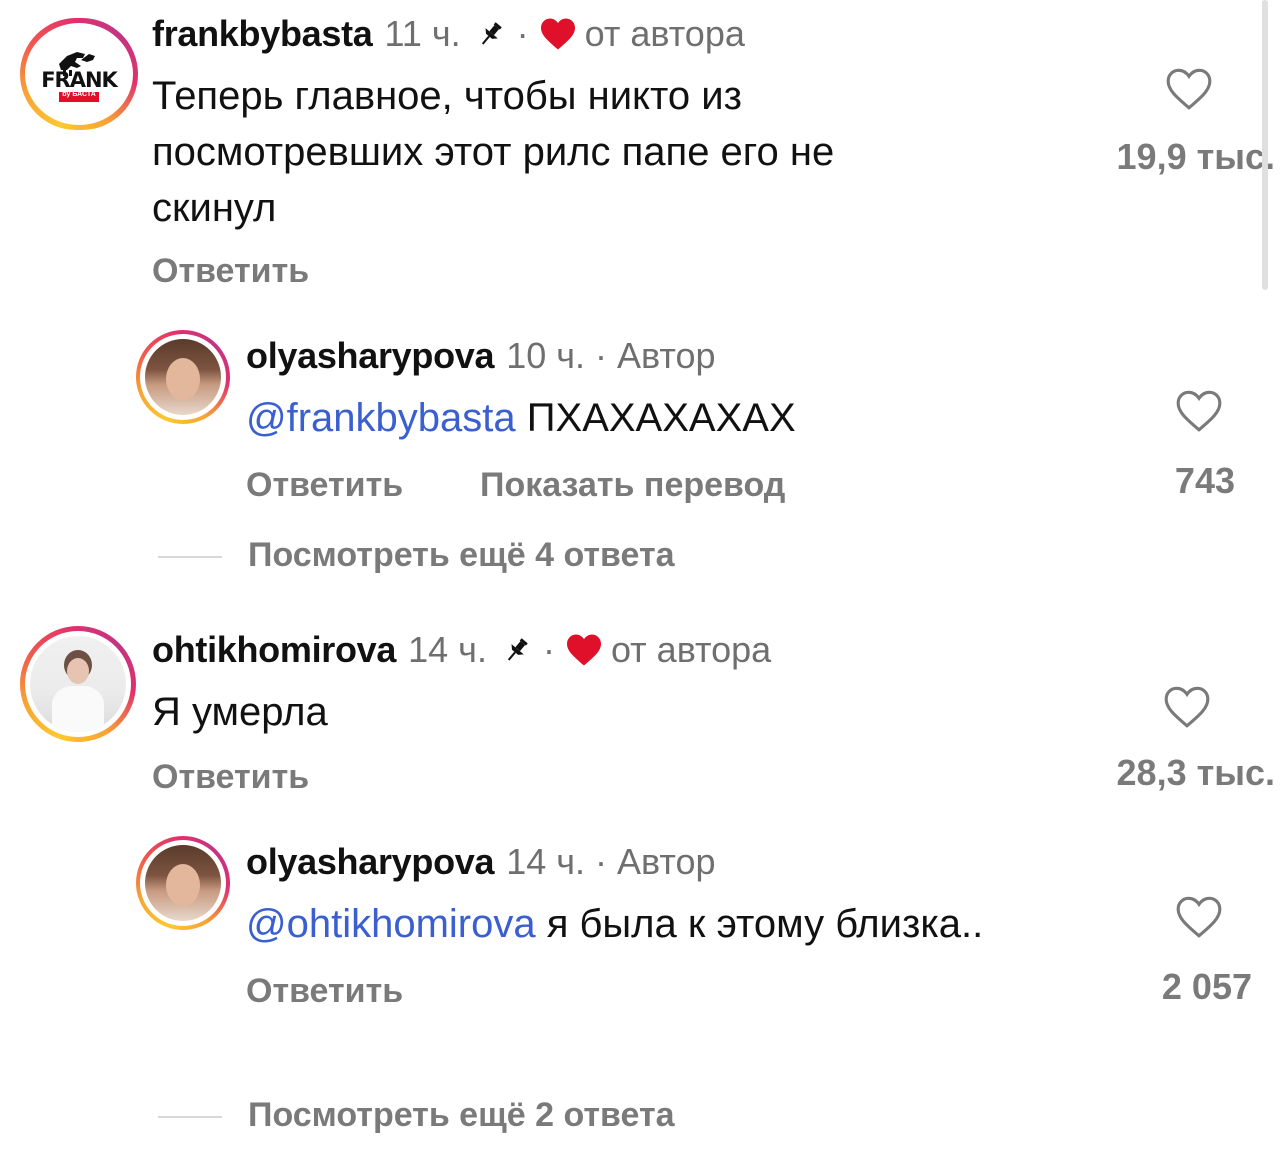 This screenshot has height=1160, width=1280. I want to click on reply-time: 14 ч., so click(546, 861).